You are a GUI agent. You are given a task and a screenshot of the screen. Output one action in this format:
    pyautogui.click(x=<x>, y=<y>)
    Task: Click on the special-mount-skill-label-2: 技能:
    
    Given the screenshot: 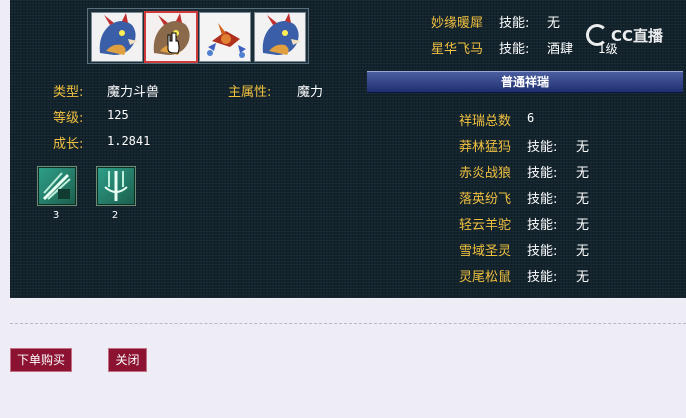 What is the action you would take?
    pyautogui.click(x=514, y=49)
    